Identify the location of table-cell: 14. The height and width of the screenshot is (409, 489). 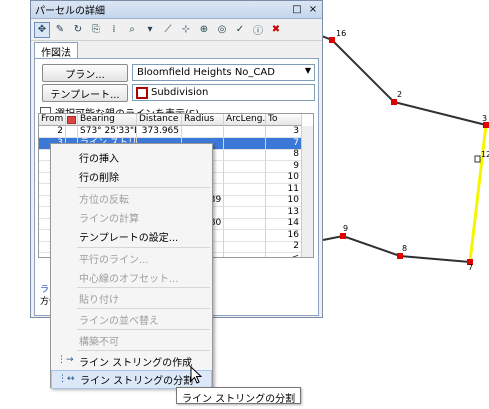
(284, 224).